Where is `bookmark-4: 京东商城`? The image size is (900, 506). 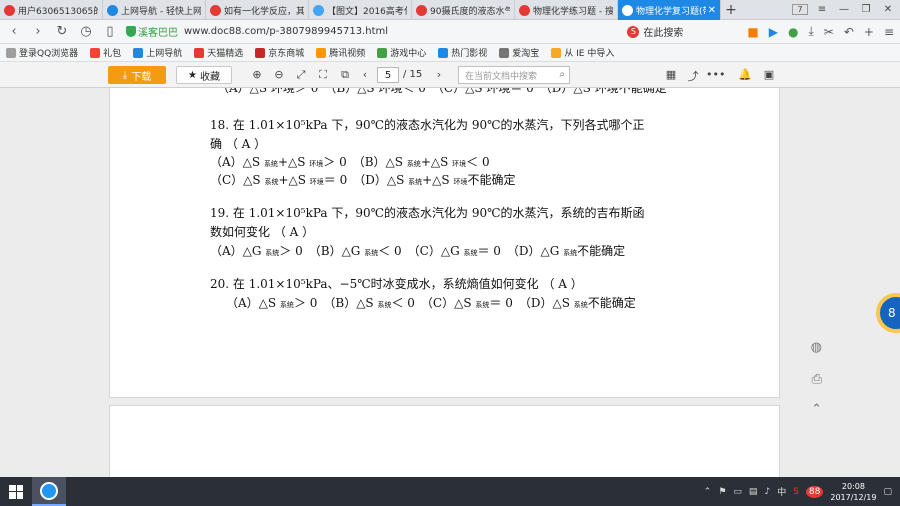
bookmark-4: 京东商城 is located at coordinates (279, 52).